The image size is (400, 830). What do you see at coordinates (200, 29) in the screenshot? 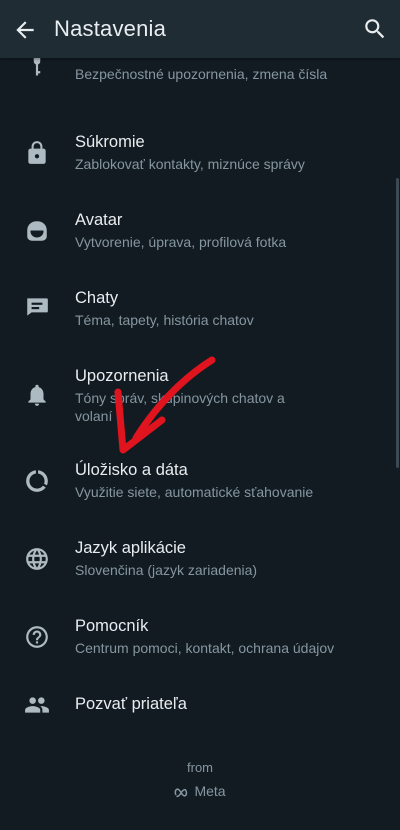
I see `app-bar: Nastavenia` at bounding box center [200, 29].